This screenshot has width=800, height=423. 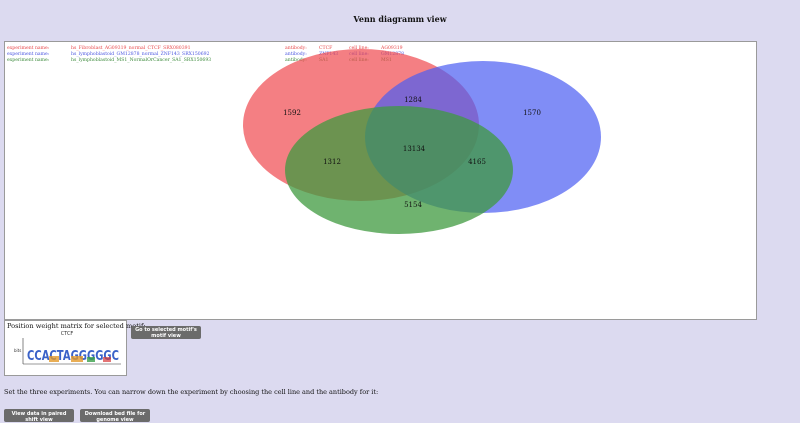 I want to click on venn-count-green-only: 5154, so click(x=413, y=205).